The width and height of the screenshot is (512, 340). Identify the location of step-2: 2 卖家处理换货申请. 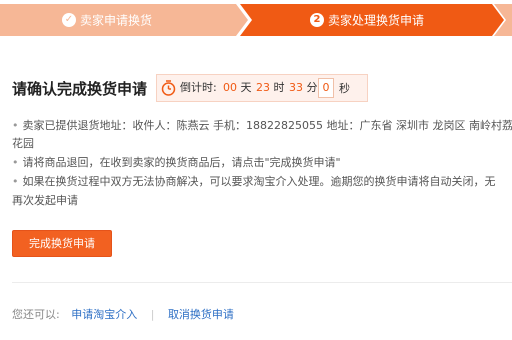
(367, 20).